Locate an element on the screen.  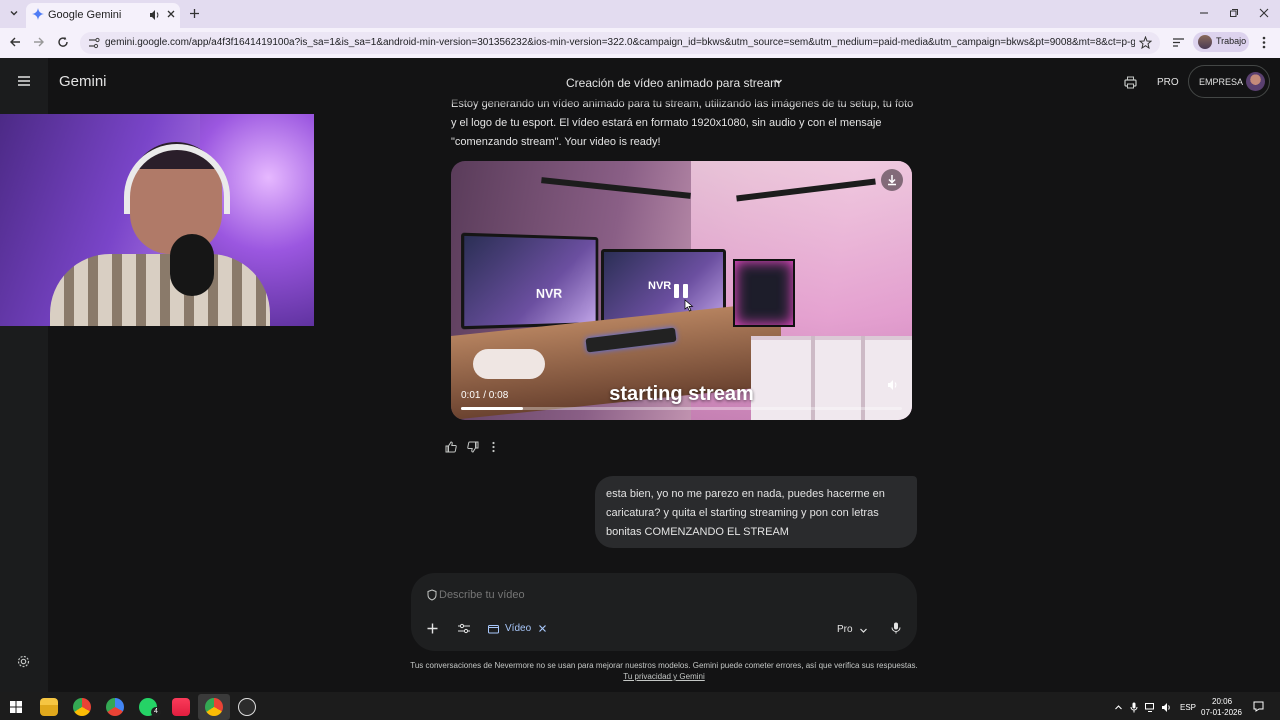
tray-chevron-up-icon is located at coordinates (1118, 707).